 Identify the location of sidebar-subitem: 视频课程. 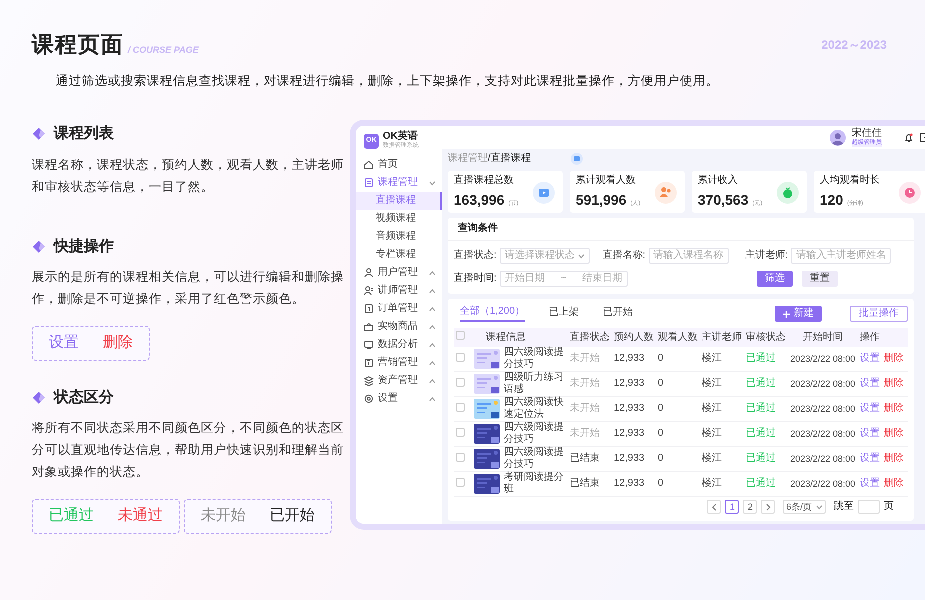
(399, 219).